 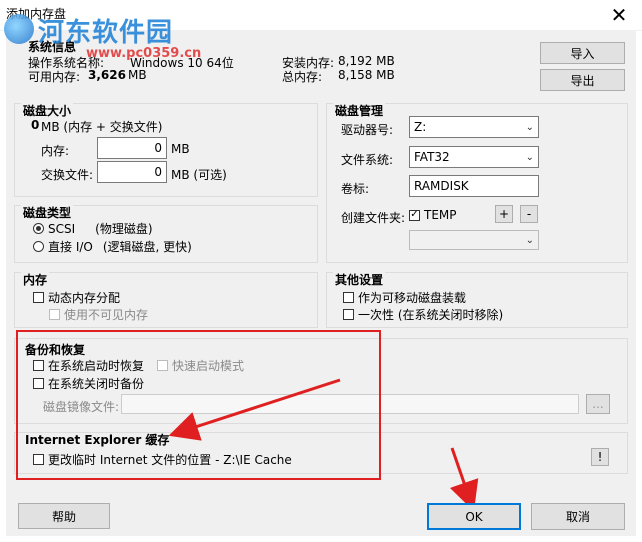 What do you see at coordinates (64, 516) in the screenshot?
I see `help-button: 帮助` at bounding box center [64, 516].